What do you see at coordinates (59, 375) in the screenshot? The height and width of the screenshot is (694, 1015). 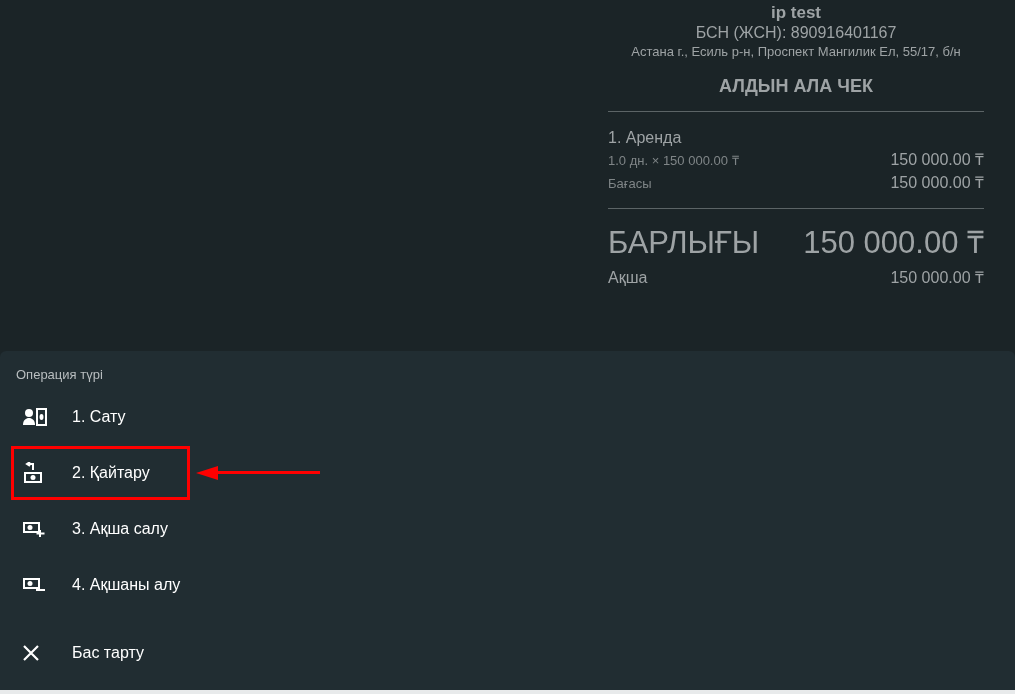 I see `sheet-title: Операция түрі` at bounding box center [59, 375].